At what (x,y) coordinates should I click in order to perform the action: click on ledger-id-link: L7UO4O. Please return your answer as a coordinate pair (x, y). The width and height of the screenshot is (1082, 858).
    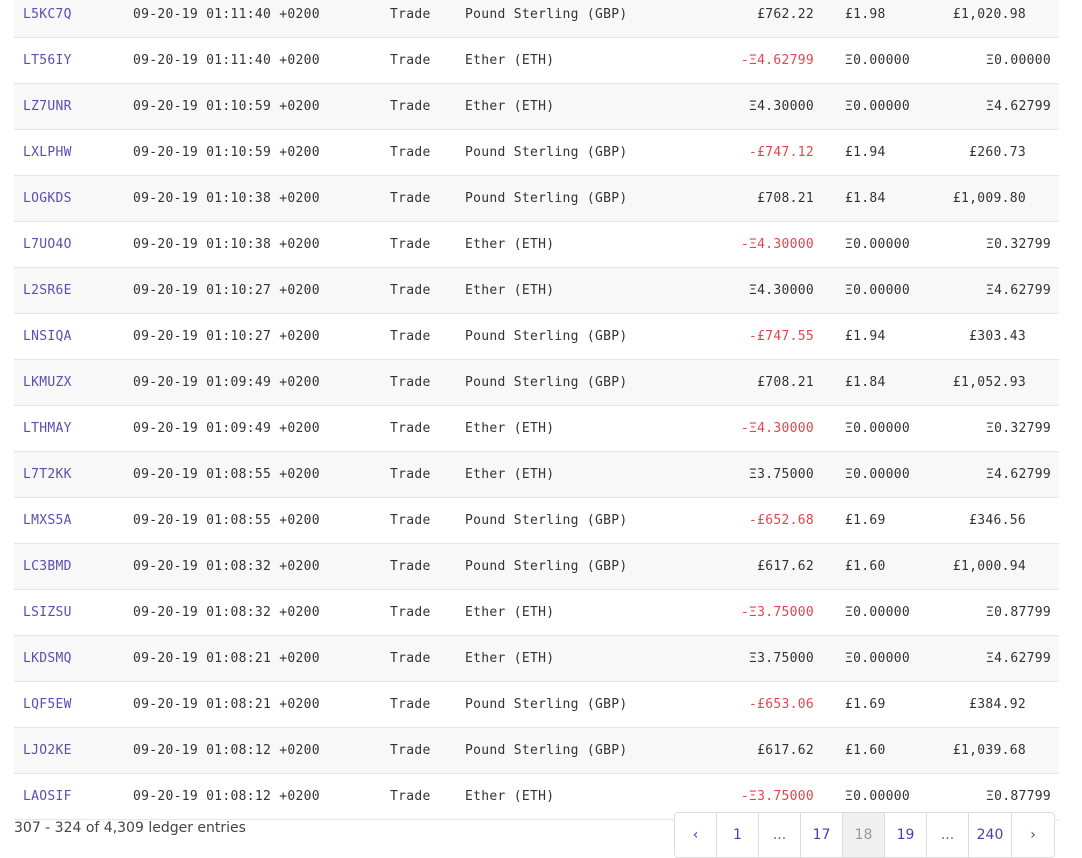
    Looking at the image, I should click on (47, 244).